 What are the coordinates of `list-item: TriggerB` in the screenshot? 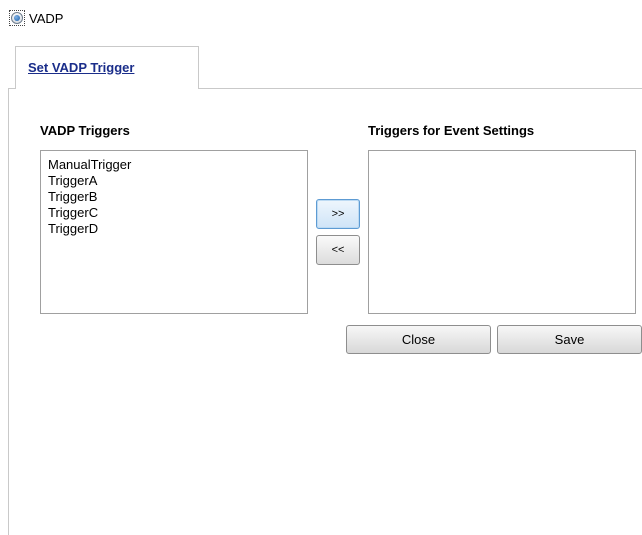 It's located at (177, 197).